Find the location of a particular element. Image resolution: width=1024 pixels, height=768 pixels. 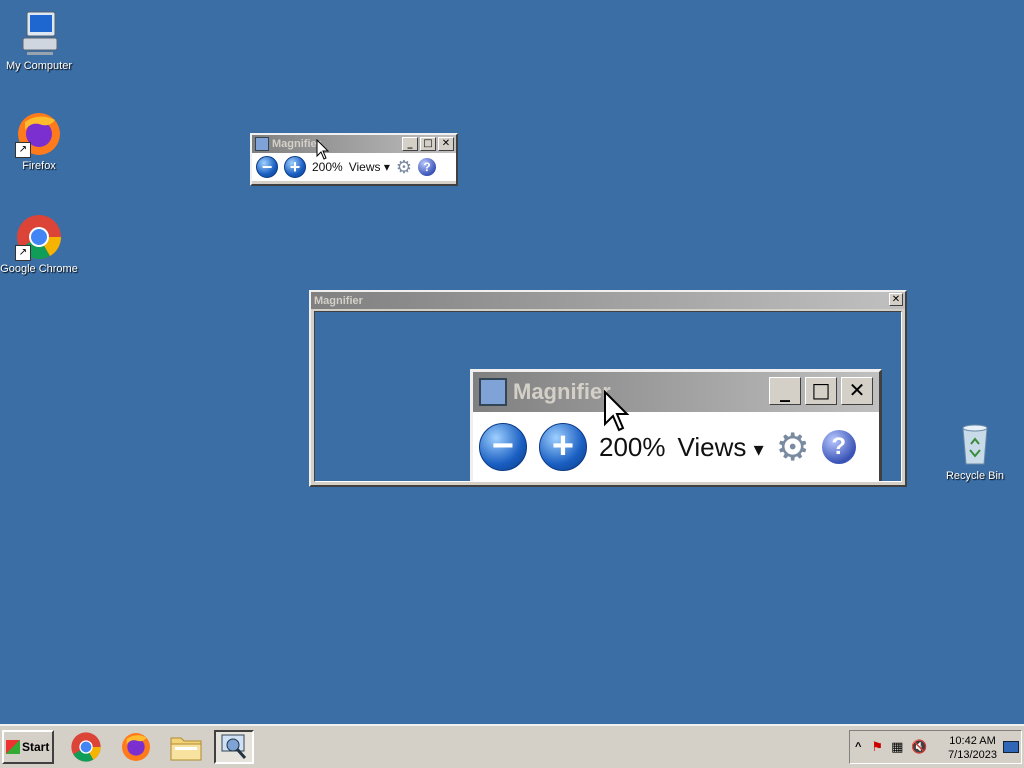

desktop-icon-recycle-bin: Recycle Bin is located at coordinates (975, 451).